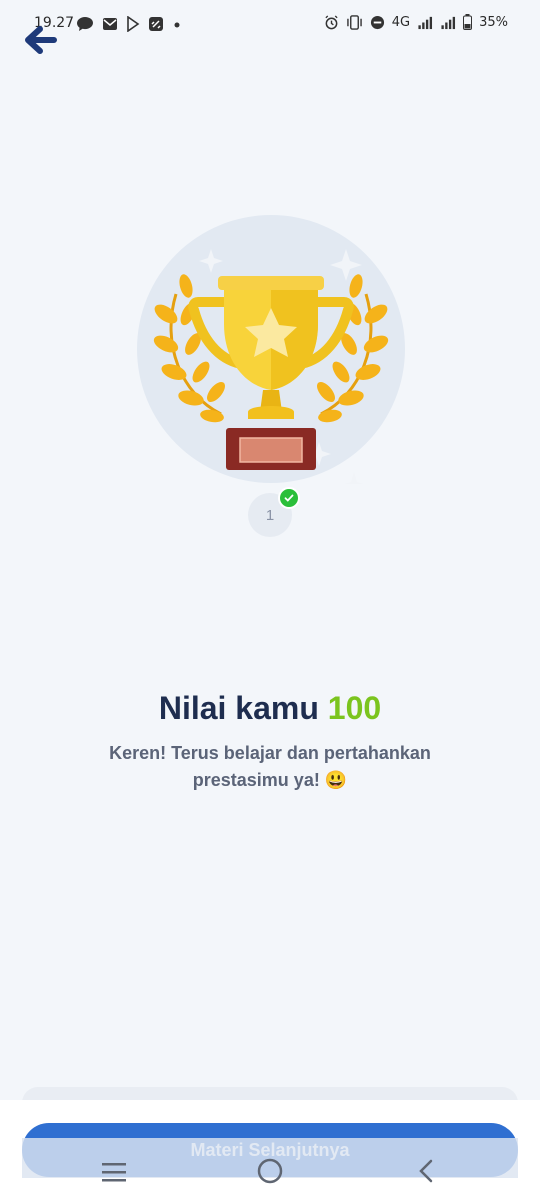  What do you see at coordinates (85, 24) in the screenshot?
I see `message-icon` at bounding box center [85, 24].